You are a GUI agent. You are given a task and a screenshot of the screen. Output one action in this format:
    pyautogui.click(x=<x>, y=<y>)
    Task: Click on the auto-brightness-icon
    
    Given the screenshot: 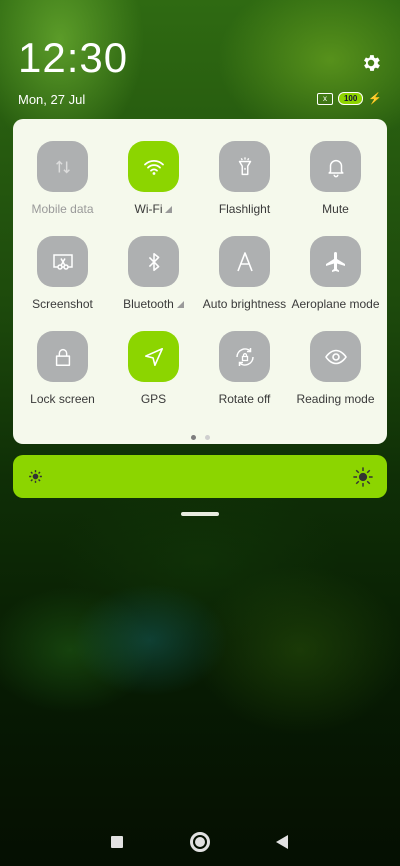 What is the action you would take?
    pyautogui.click(x=244, y=261)
    